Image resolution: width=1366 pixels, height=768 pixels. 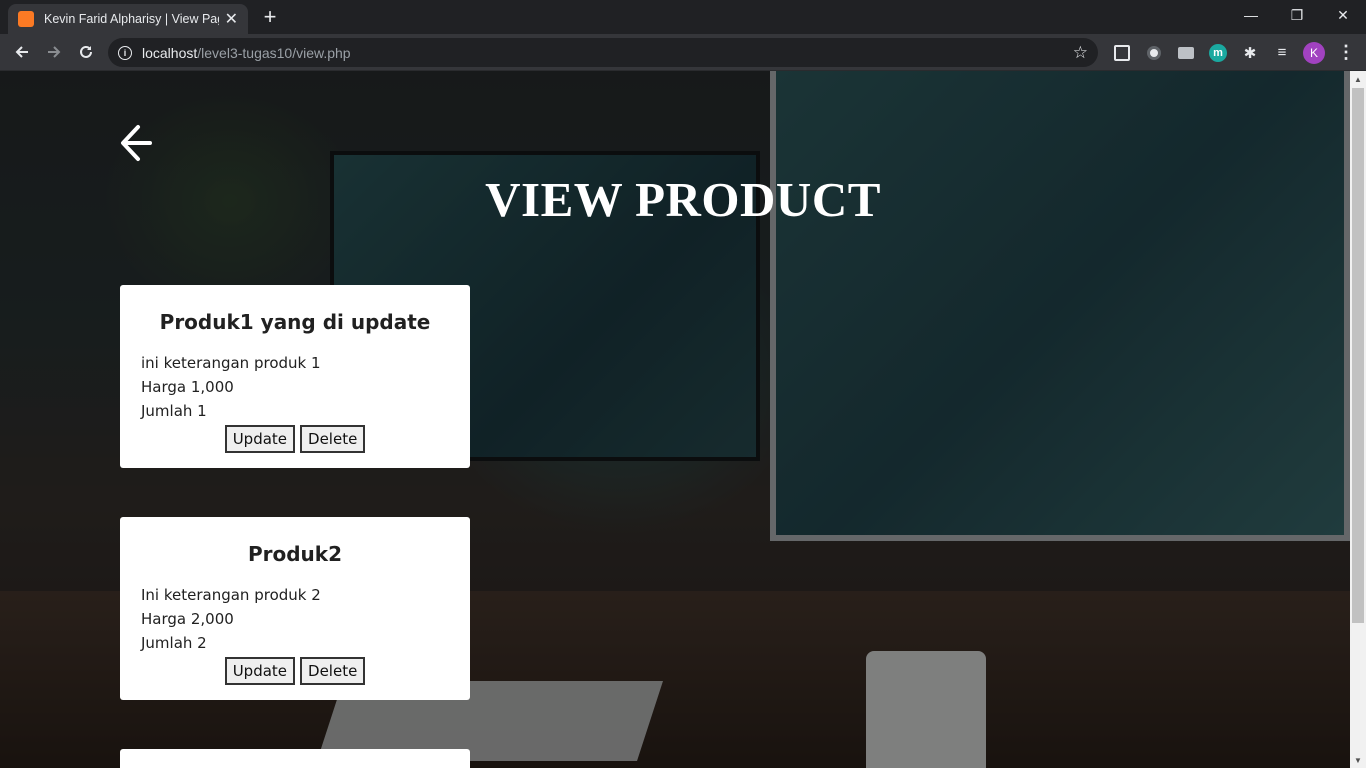 I want to click on back-link, so click(x=137, y=143).